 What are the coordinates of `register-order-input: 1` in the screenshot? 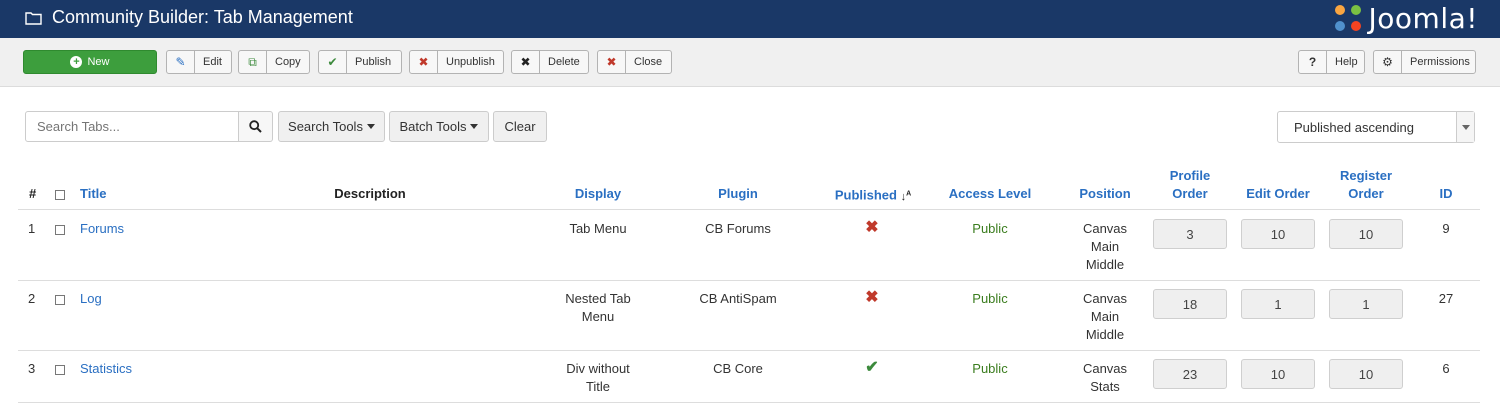 It's located at (1366, 304).